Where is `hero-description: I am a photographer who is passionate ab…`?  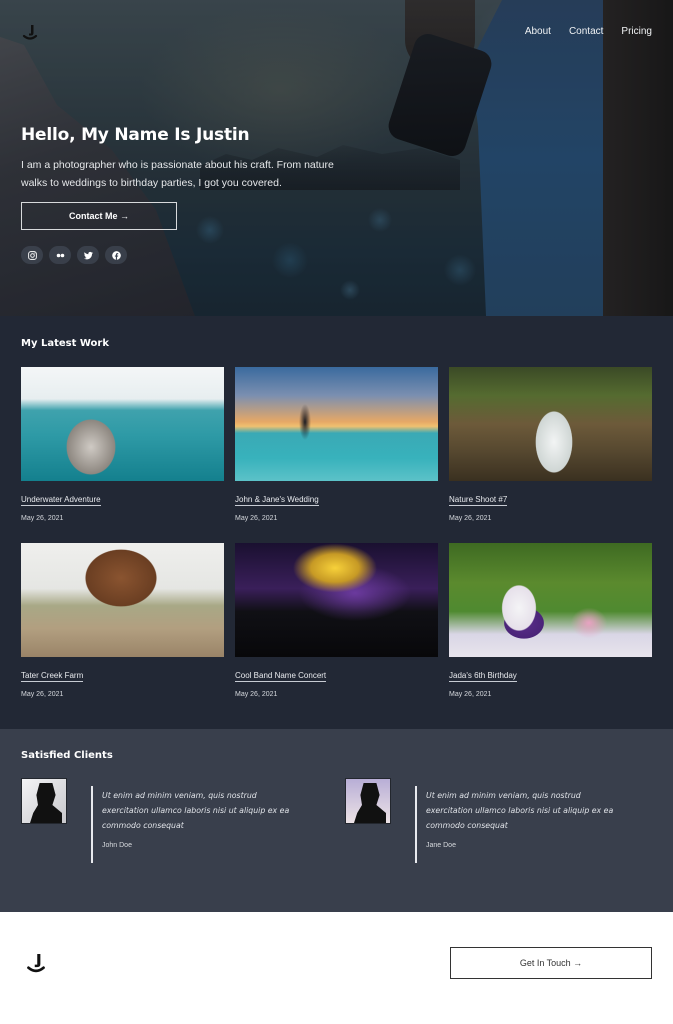 hero-description: I am a photographer who is passionate ab… is located at coordinates (177, 174).